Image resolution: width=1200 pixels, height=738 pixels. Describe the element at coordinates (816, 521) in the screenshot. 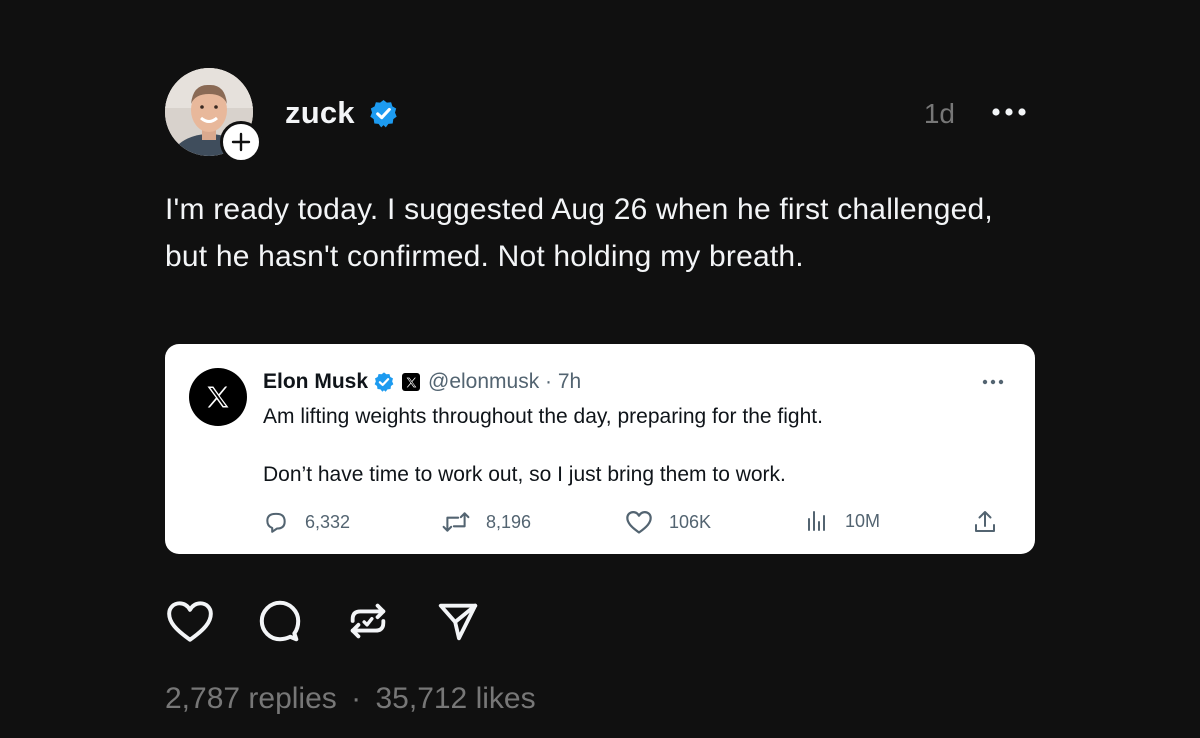

I see `bar-chart-icon` at that location.